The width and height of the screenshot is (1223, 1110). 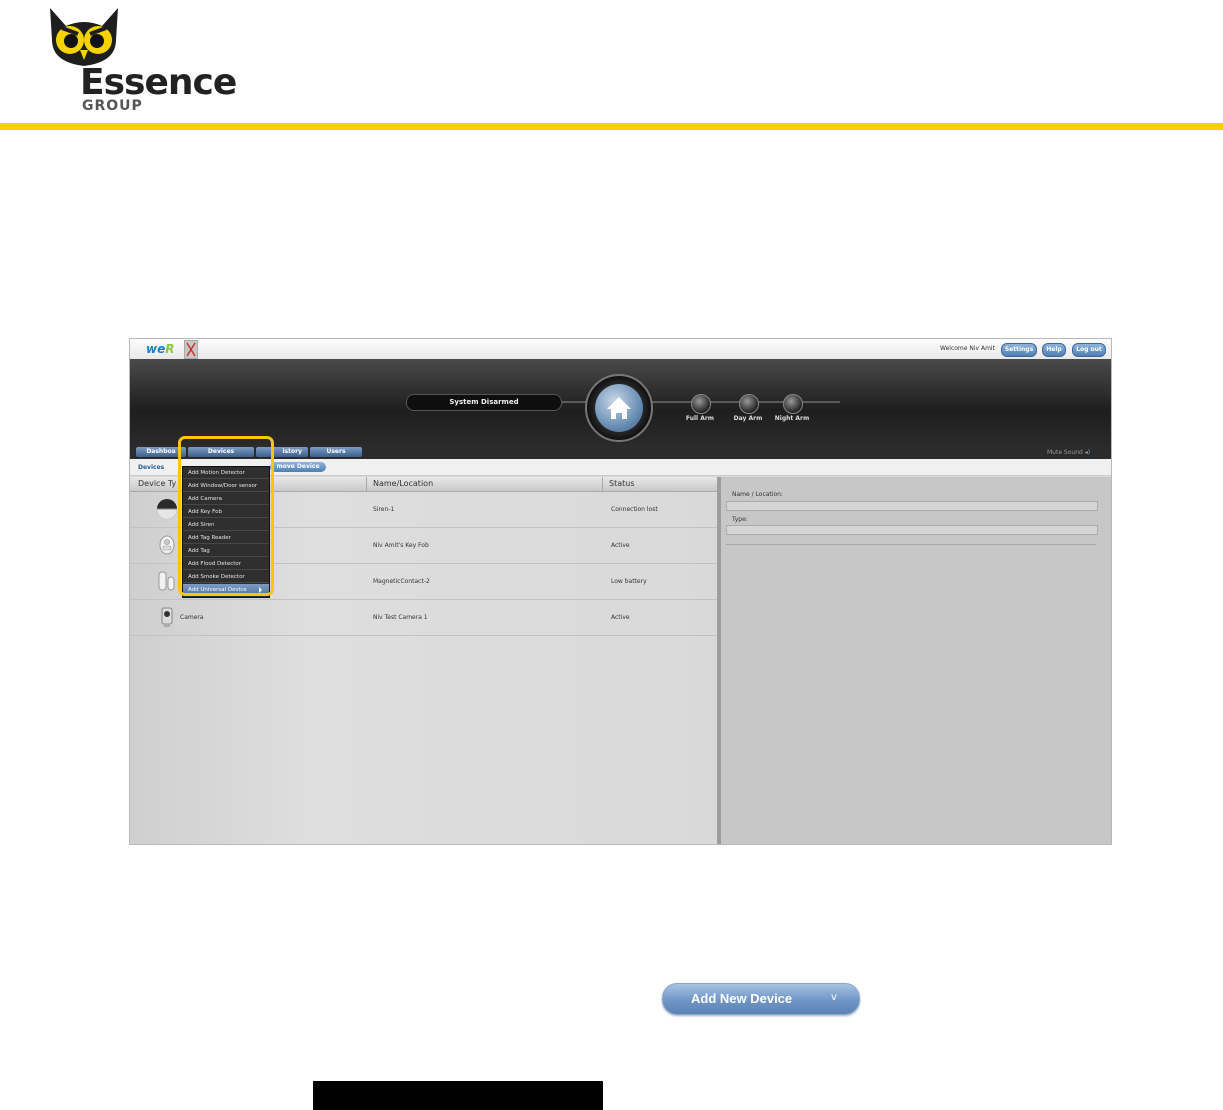 What do you see at coordinates (160, 349) in the screenshot?
I see `brand-logo: weR` at bounding box center [160, 349].